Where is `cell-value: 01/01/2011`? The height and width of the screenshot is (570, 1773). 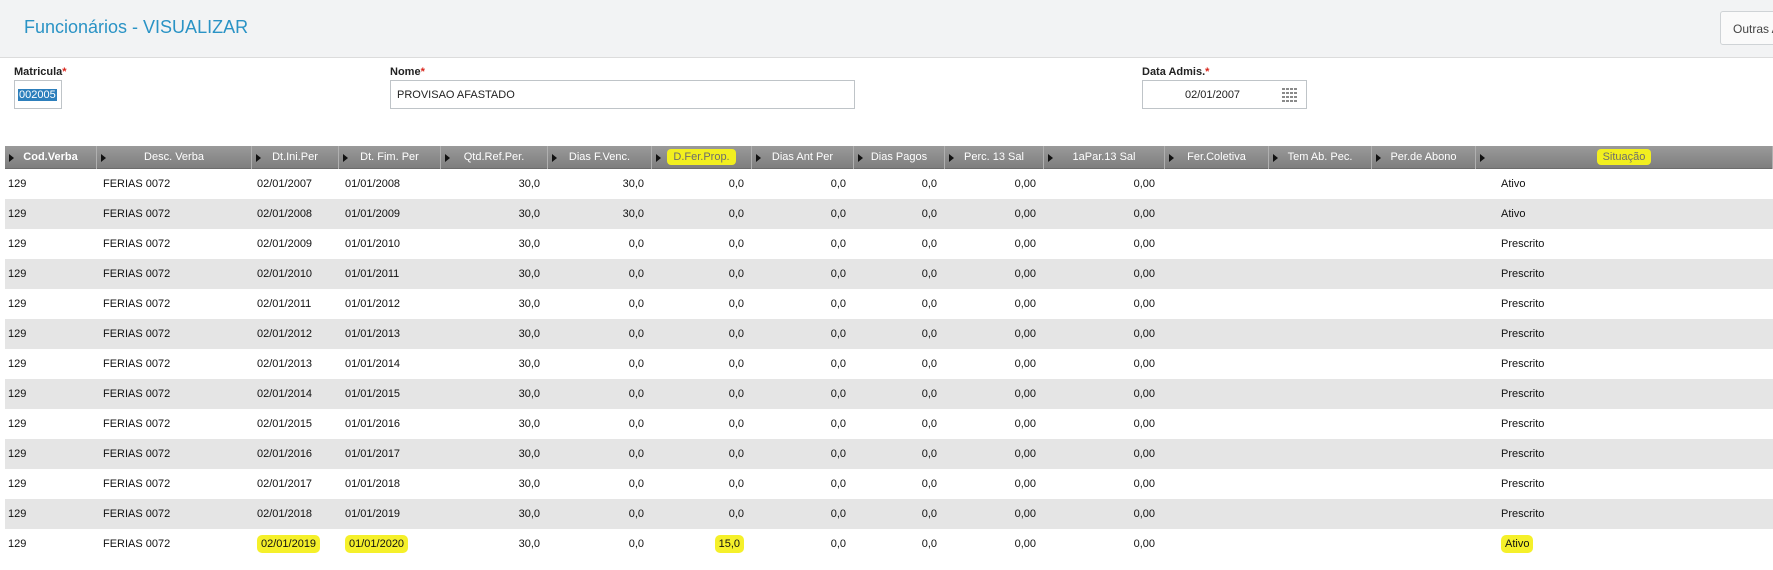 cell-value: 01/01/2011 is located at coordinates (372, 274).